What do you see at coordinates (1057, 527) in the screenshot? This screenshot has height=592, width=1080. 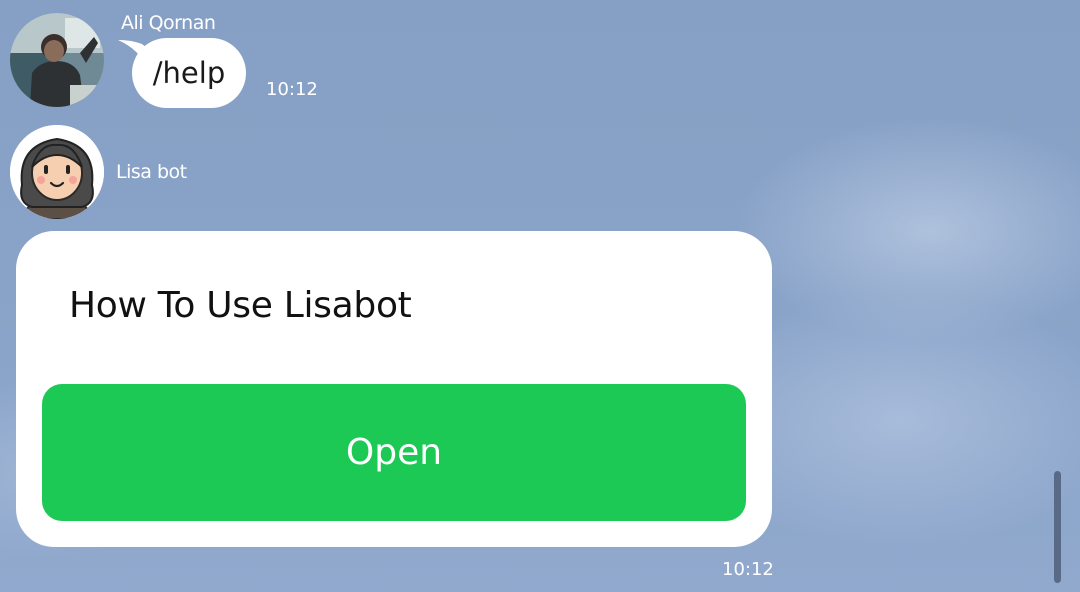 I see `scrollbar` at bounding box center [1057, 527].